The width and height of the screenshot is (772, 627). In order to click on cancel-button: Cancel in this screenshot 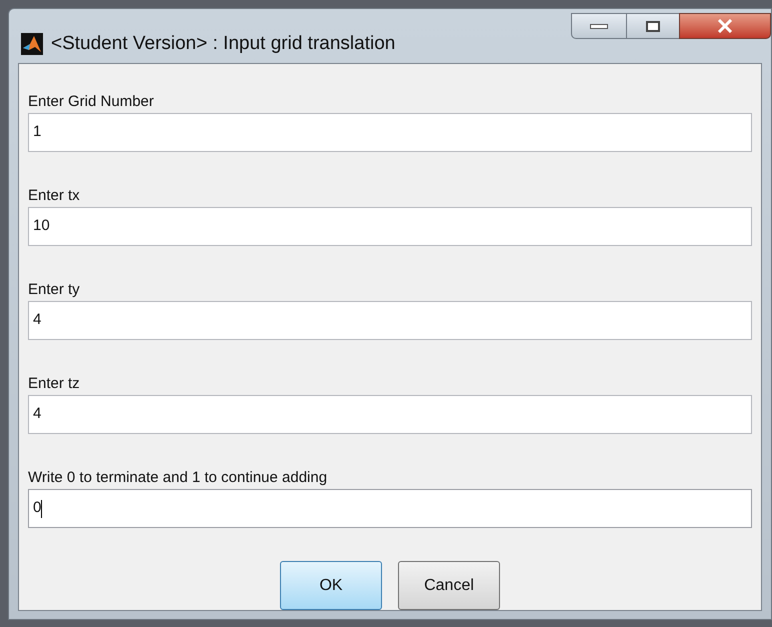, I will do `click(449, 585)`.